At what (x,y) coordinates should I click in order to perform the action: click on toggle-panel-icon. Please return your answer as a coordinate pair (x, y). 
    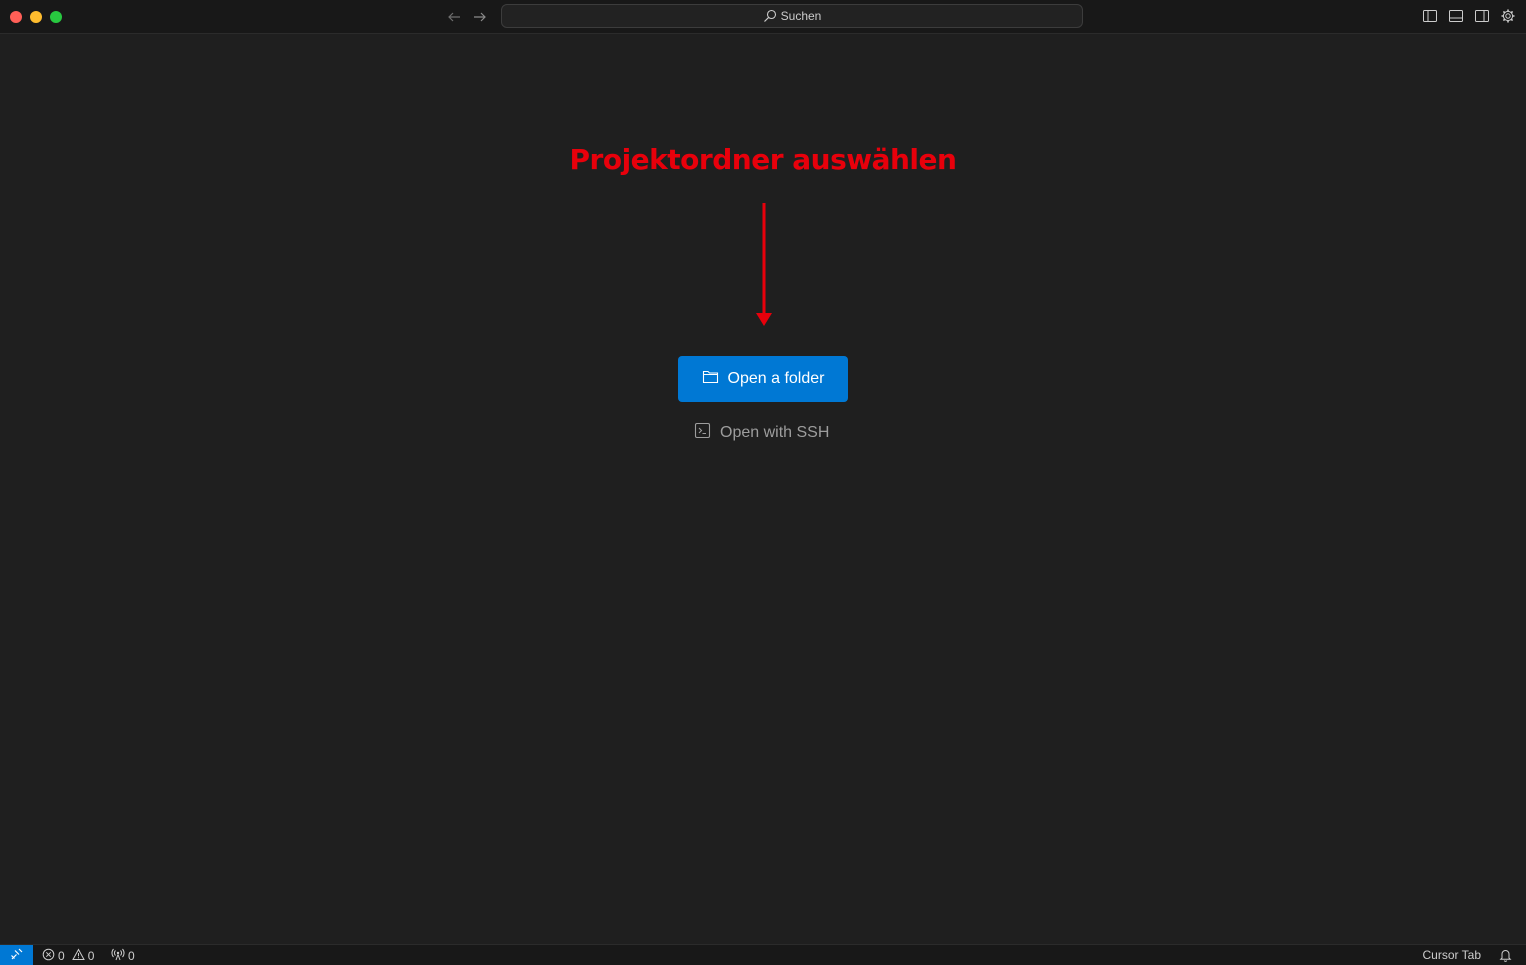
    Looking at the image, I should click on (1455, 16).